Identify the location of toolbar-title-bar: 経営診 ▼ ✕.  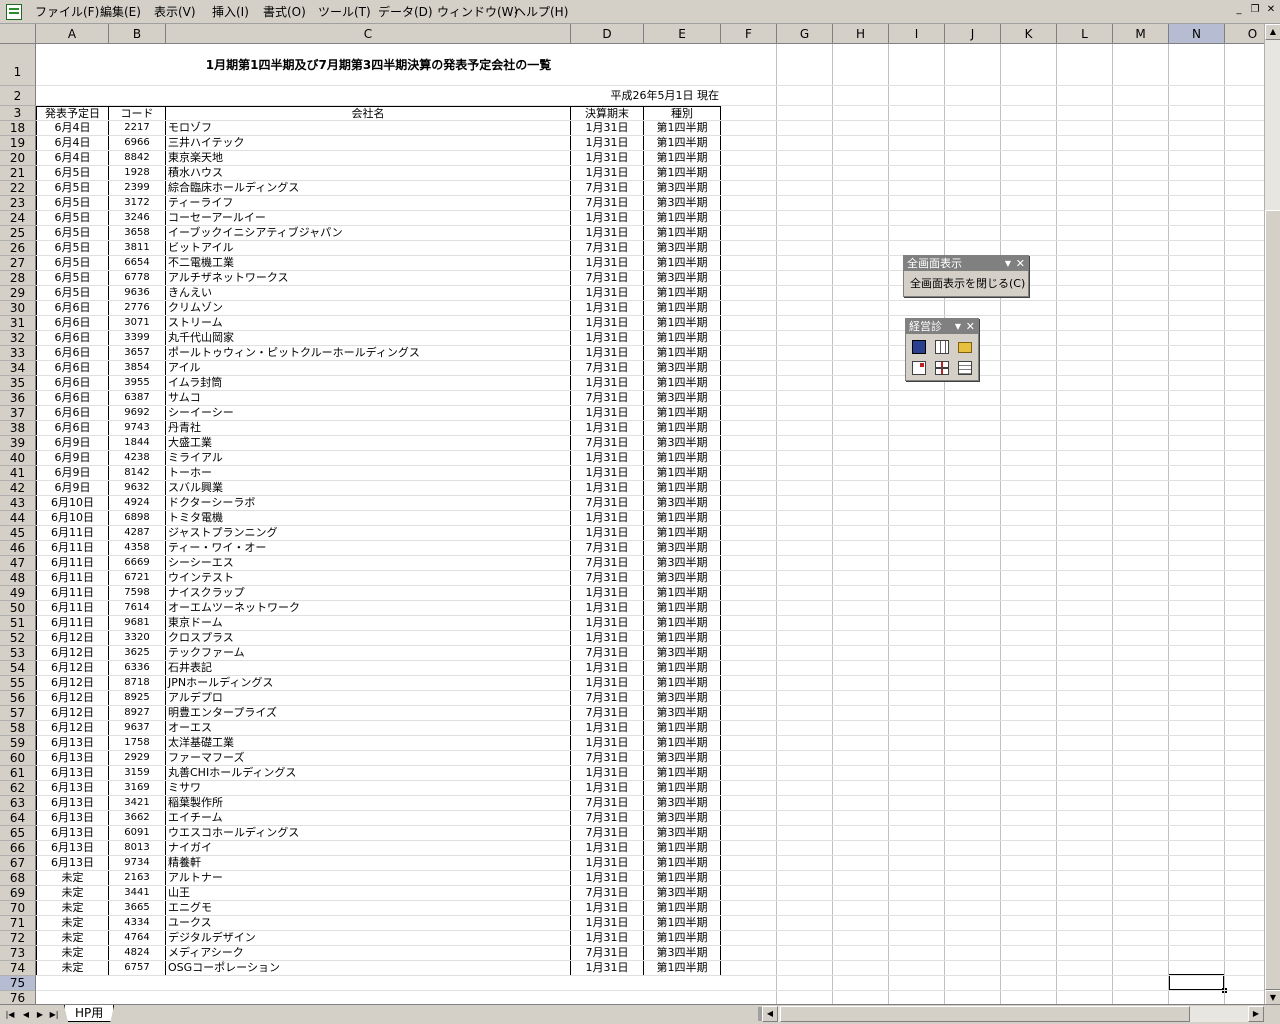
(942, 326).